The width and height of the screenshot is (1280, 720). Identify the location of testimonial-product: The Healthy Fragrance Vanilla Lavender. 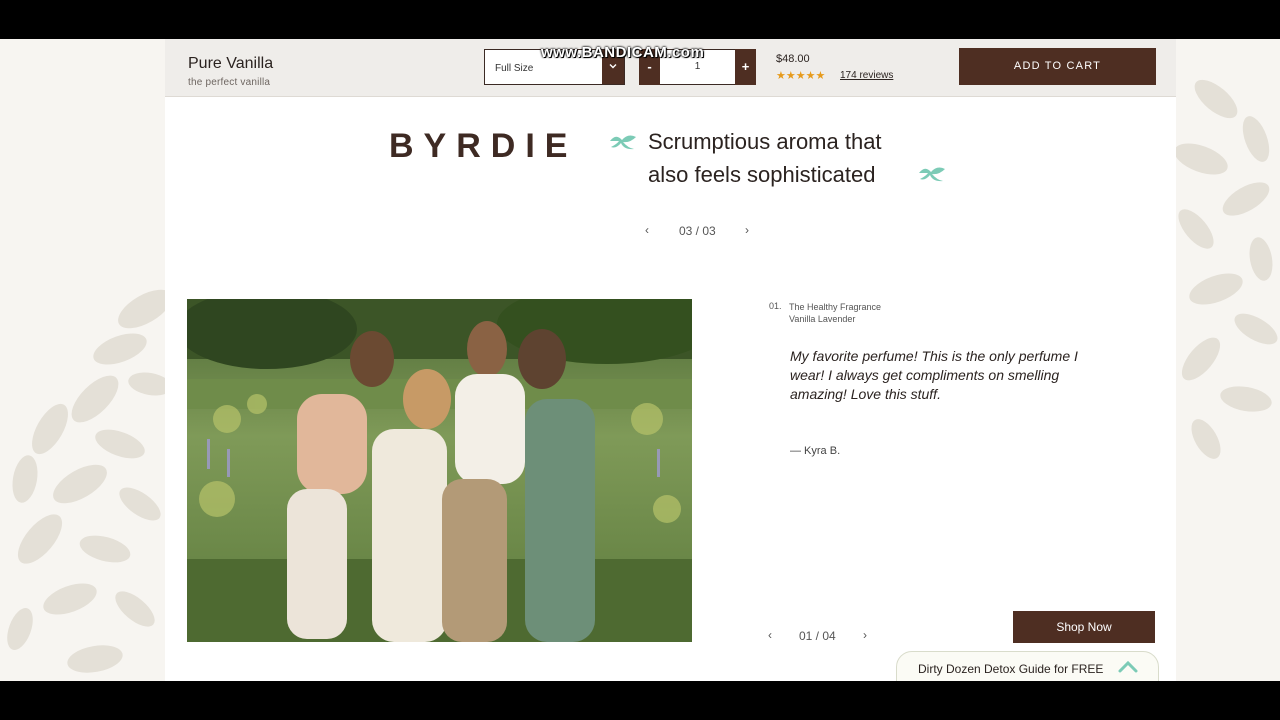
(835, 313).